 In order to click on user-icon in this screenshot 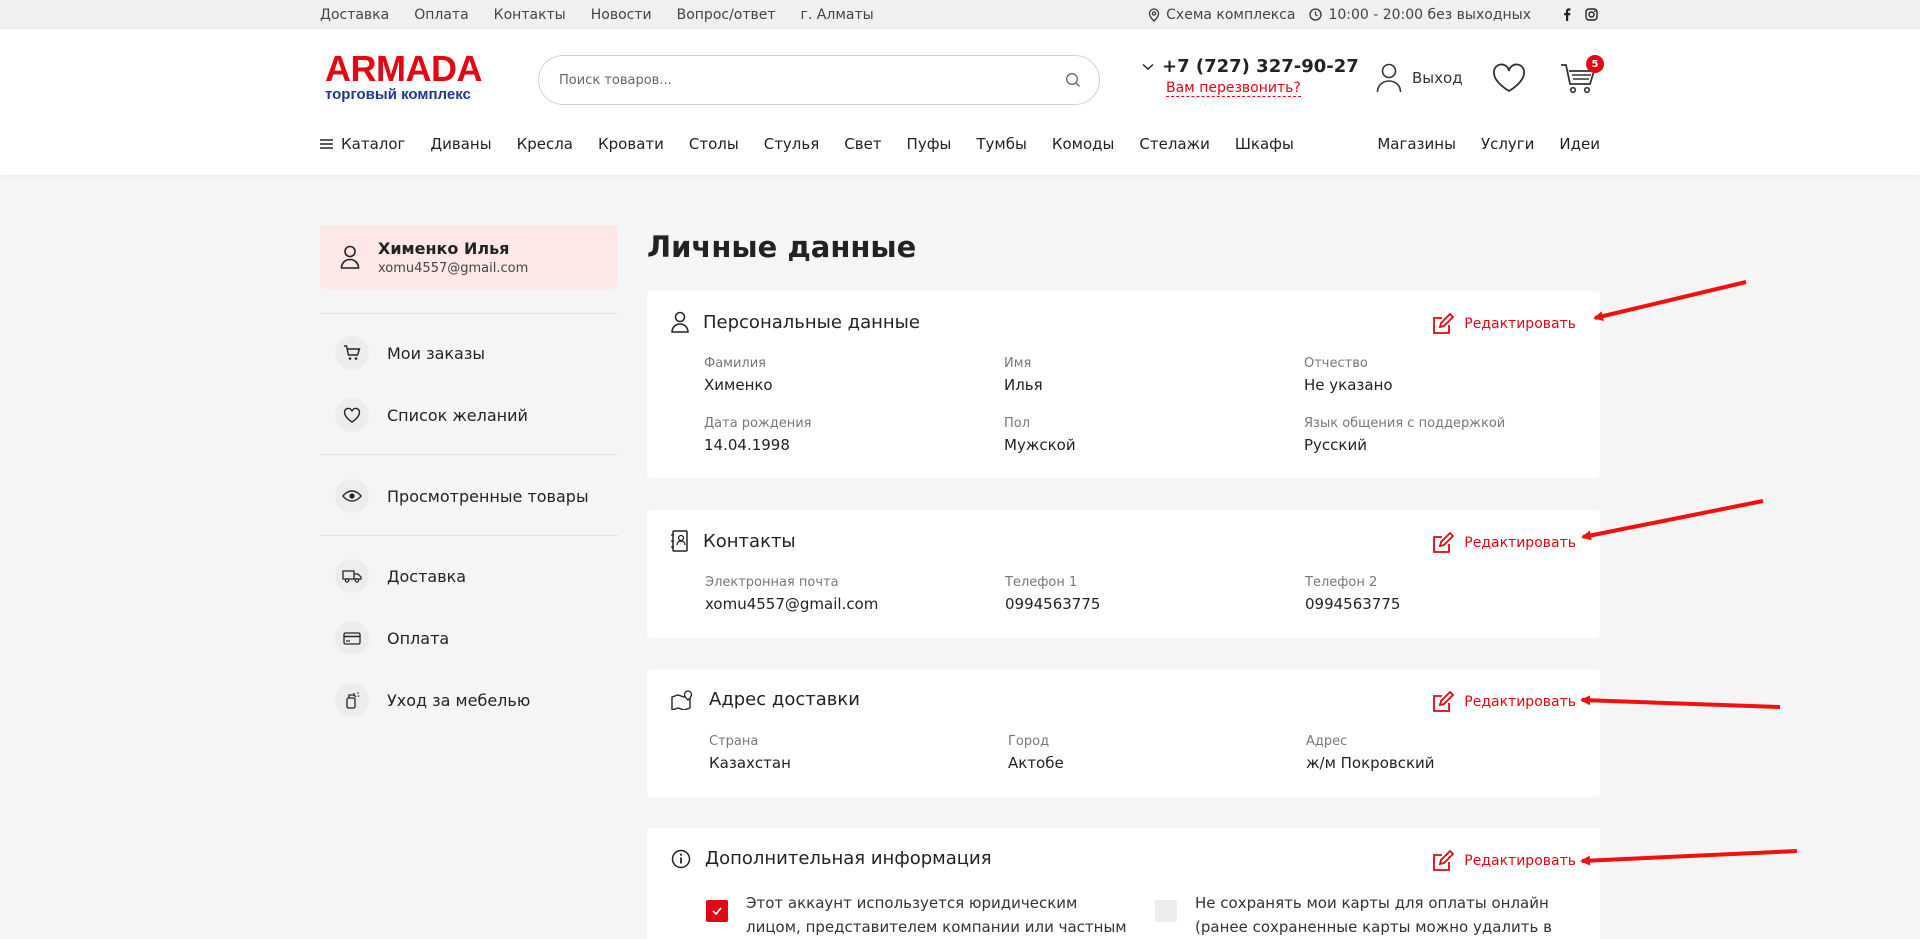, I will do `click(1389, 78)`.